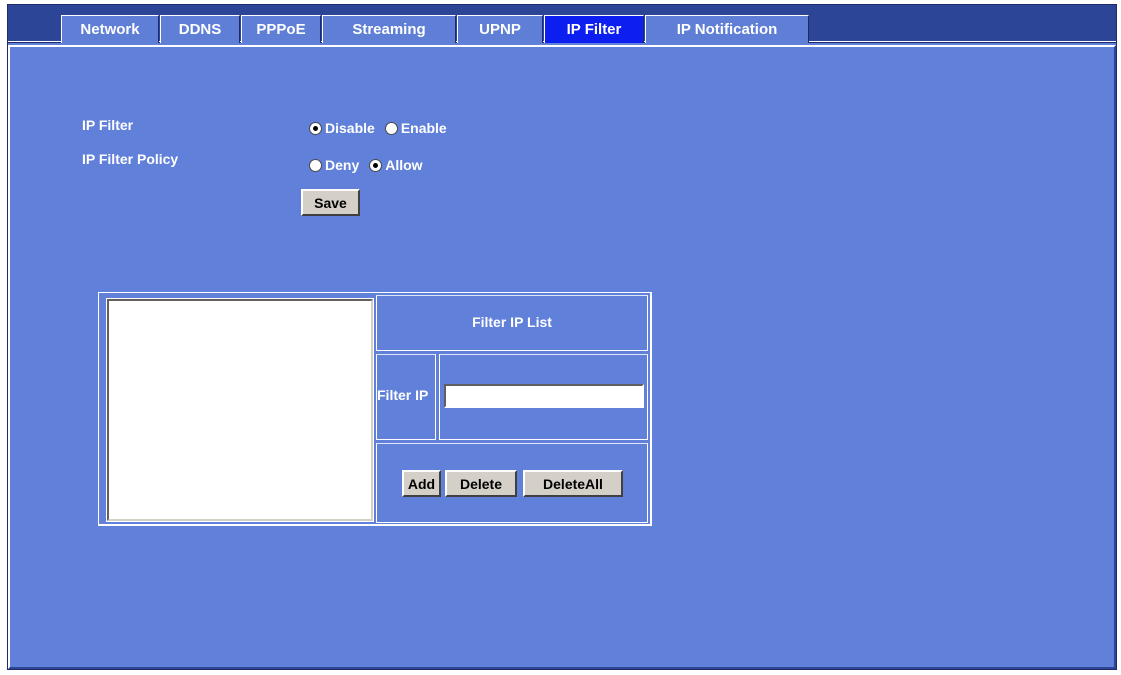 The width and height of the screenshot is (1121, 675). What do you see at coordinates (281, 29) in the screenshot?
I see `tab-pppoe: PPPoE` at bounding box center [281, 29].